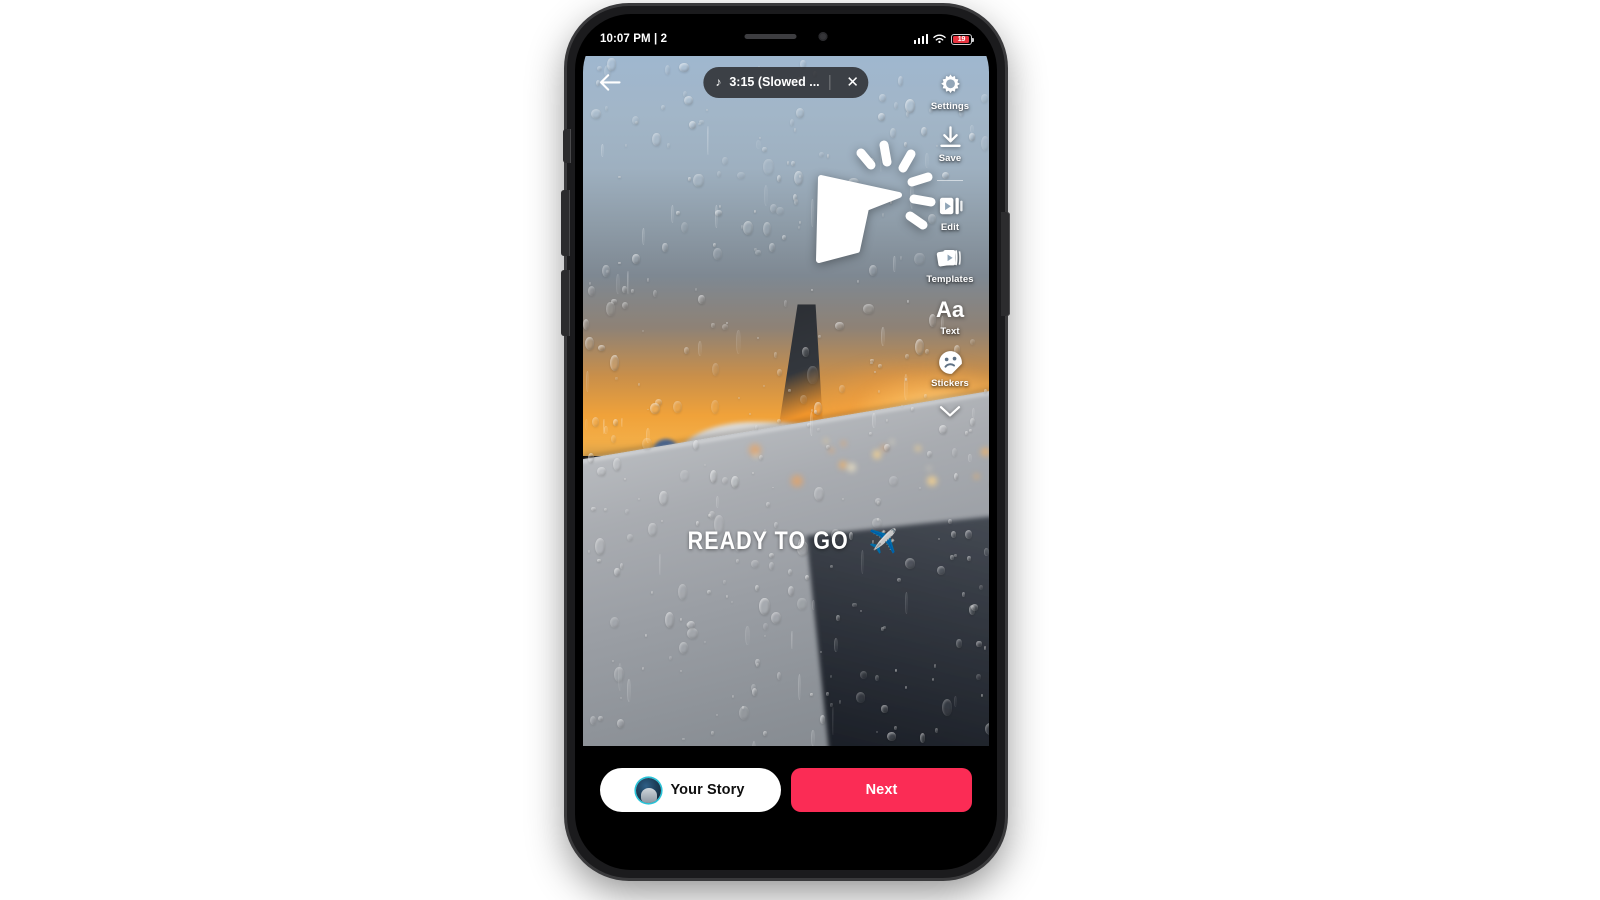  I want to click on power-button, so click(1005, 264).